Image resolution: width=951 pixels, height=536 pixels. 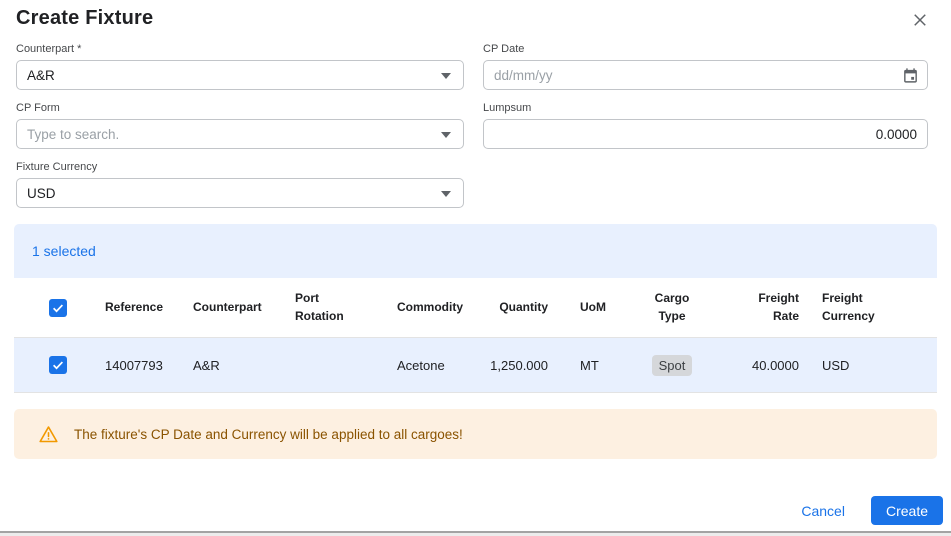 I want to click on fixture-currency-field-group: Fixture Currency USD, so click(x=240, y=184).